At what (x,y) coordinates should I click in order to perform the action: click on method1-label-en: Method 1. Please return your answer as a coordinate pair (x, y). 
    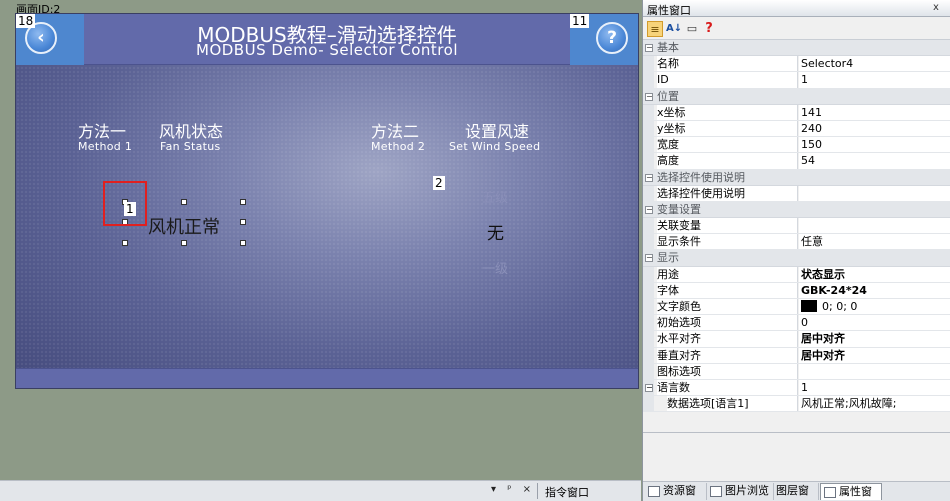
    Looking at the image, I should click on (105, 146).